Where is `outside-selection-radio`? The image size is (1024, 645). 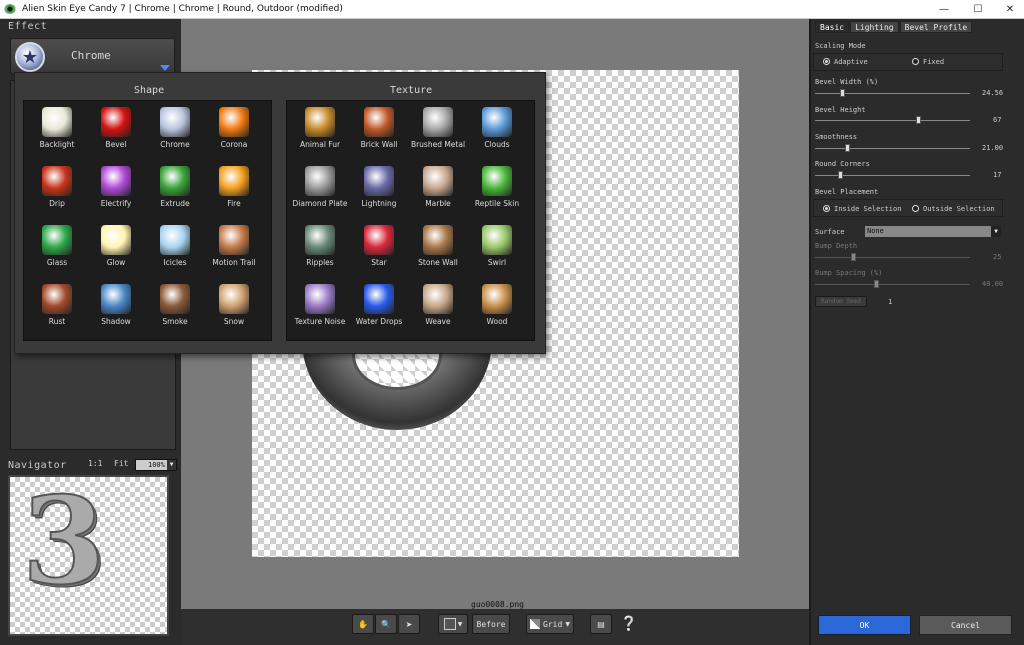 outside-selection-radio is located at coordinates (915, 208).